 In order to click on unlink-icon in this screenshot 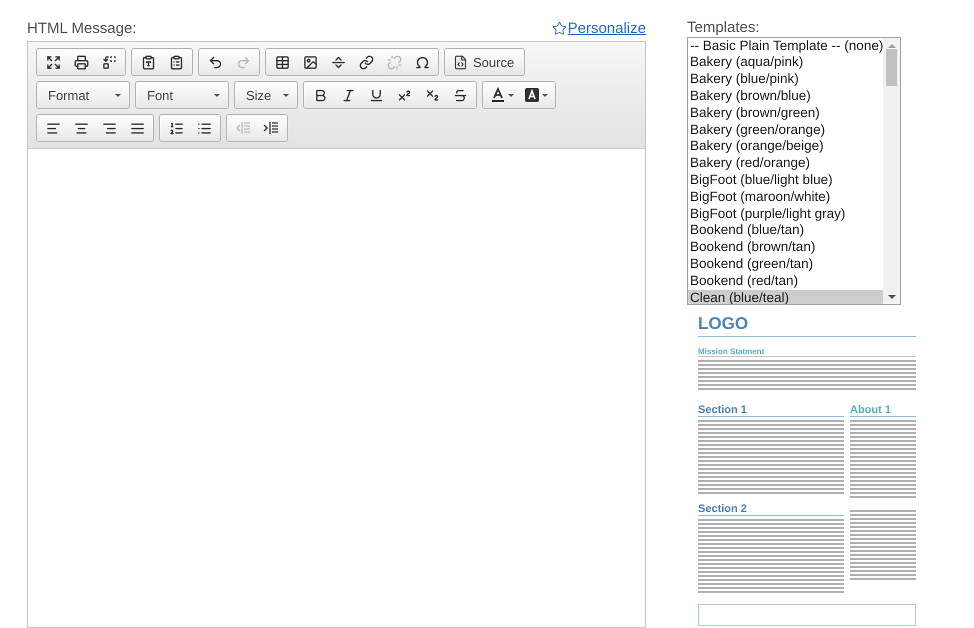, I will do `click(394, 62)`.